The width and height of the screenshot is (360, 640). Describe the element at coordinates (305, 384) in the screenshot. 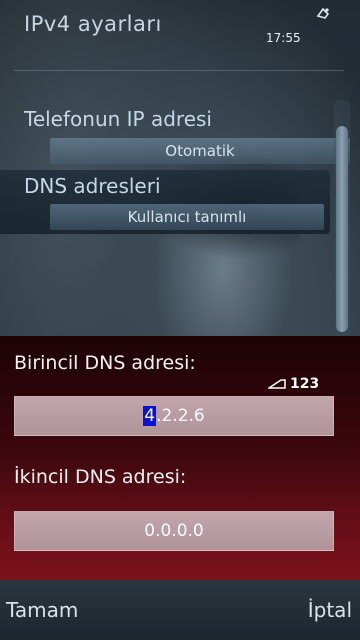

I see `input-mode-label: 123` at that location.